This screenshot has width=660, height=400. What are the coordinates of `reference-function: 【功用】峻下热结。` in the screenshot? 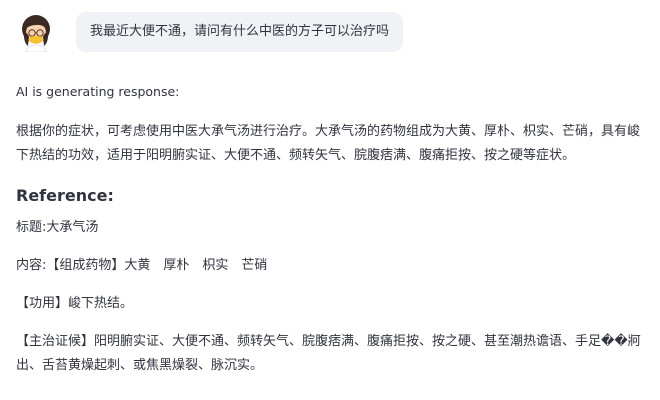 It's located at (75, 303).